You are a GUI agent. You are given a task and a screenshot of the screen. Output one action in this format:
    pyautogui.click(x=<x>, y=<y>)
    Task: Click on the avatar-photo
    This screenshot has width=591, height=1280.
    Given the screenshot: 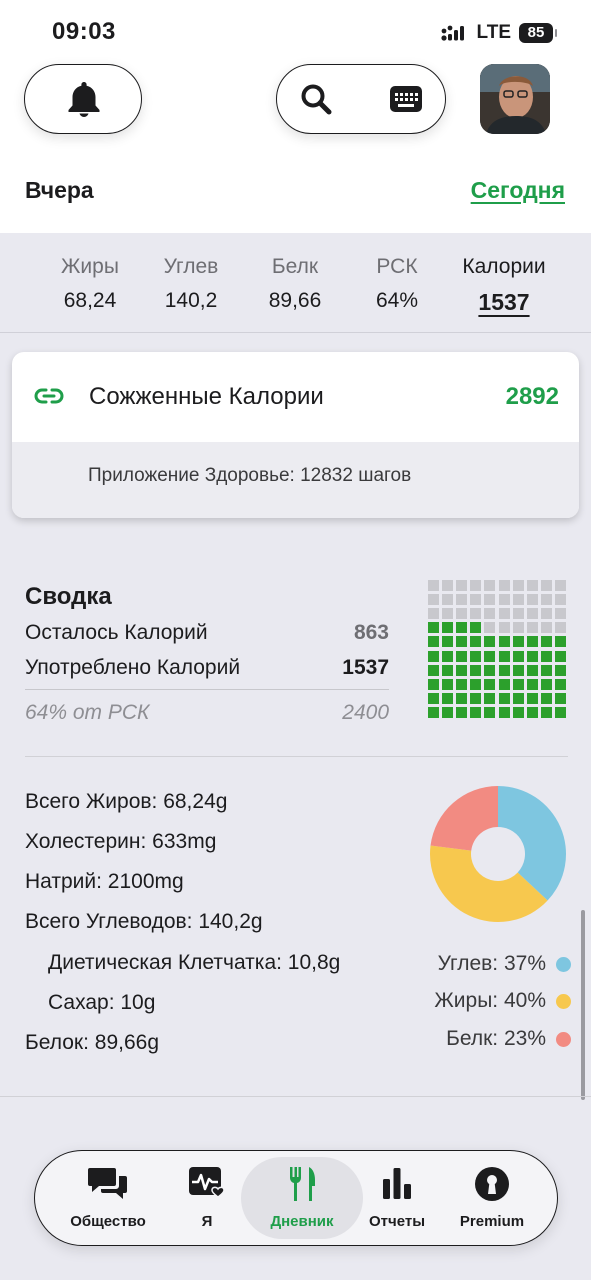 What is the action you would take?
    pyautogui.click(x=515, y=99)
    